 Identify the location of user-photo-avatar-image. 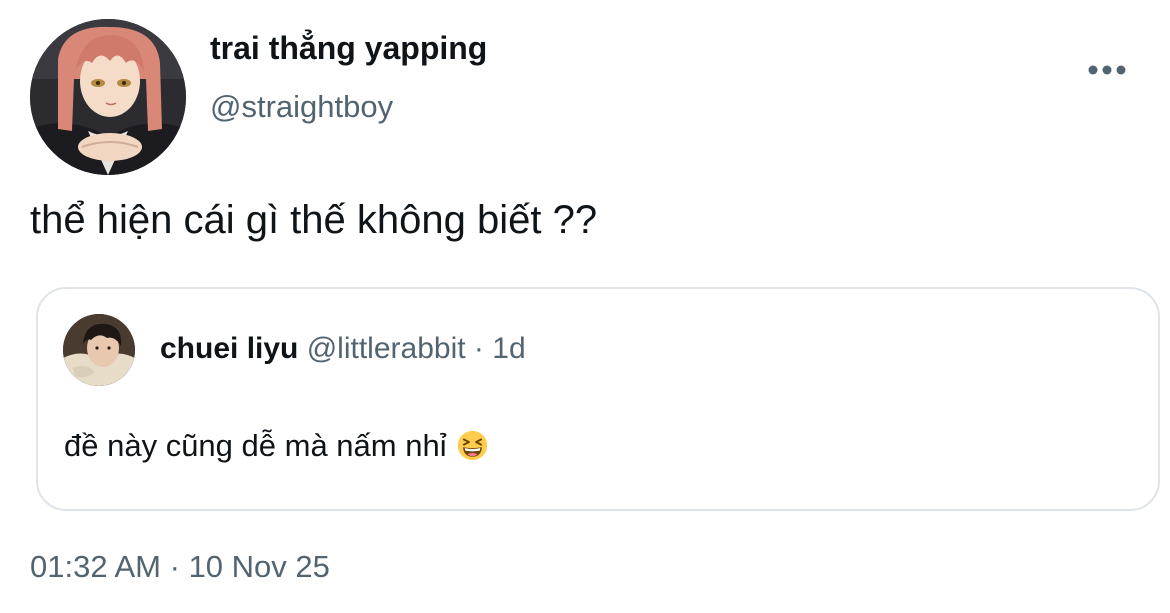
(99, 350).